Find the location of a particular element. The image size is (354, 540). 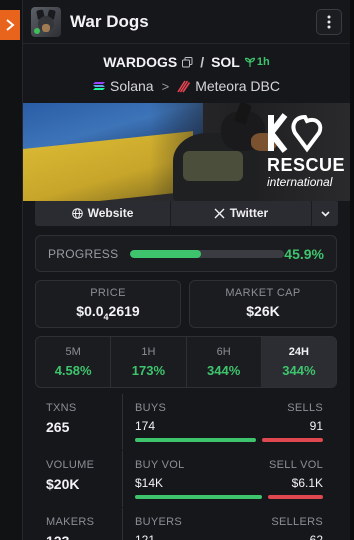

progress-label: PROGRESS is located at coordinates (83, 253).